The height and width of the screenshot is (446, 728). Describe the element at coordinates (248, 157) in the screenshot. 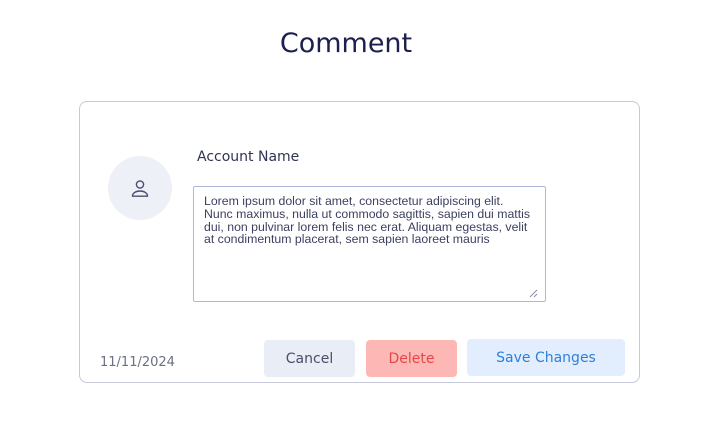

I see `account-name: Account Name` at that location.